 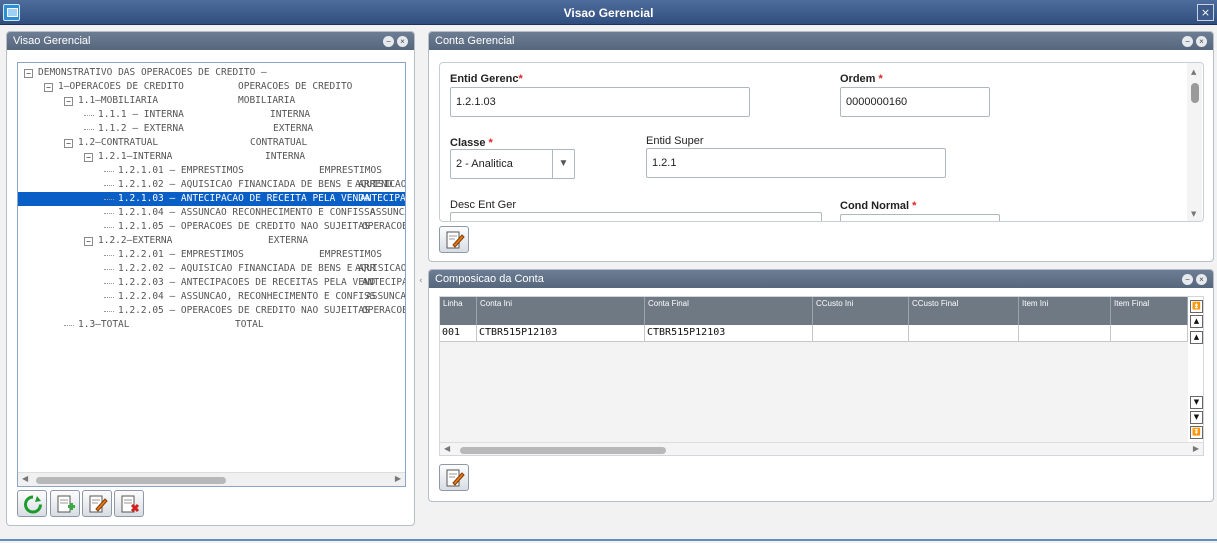 I want to click on tree-node: 1.2.1.01 – EMPRESTIMOS EMPRESTIMOS, so click(x=211, y=171).